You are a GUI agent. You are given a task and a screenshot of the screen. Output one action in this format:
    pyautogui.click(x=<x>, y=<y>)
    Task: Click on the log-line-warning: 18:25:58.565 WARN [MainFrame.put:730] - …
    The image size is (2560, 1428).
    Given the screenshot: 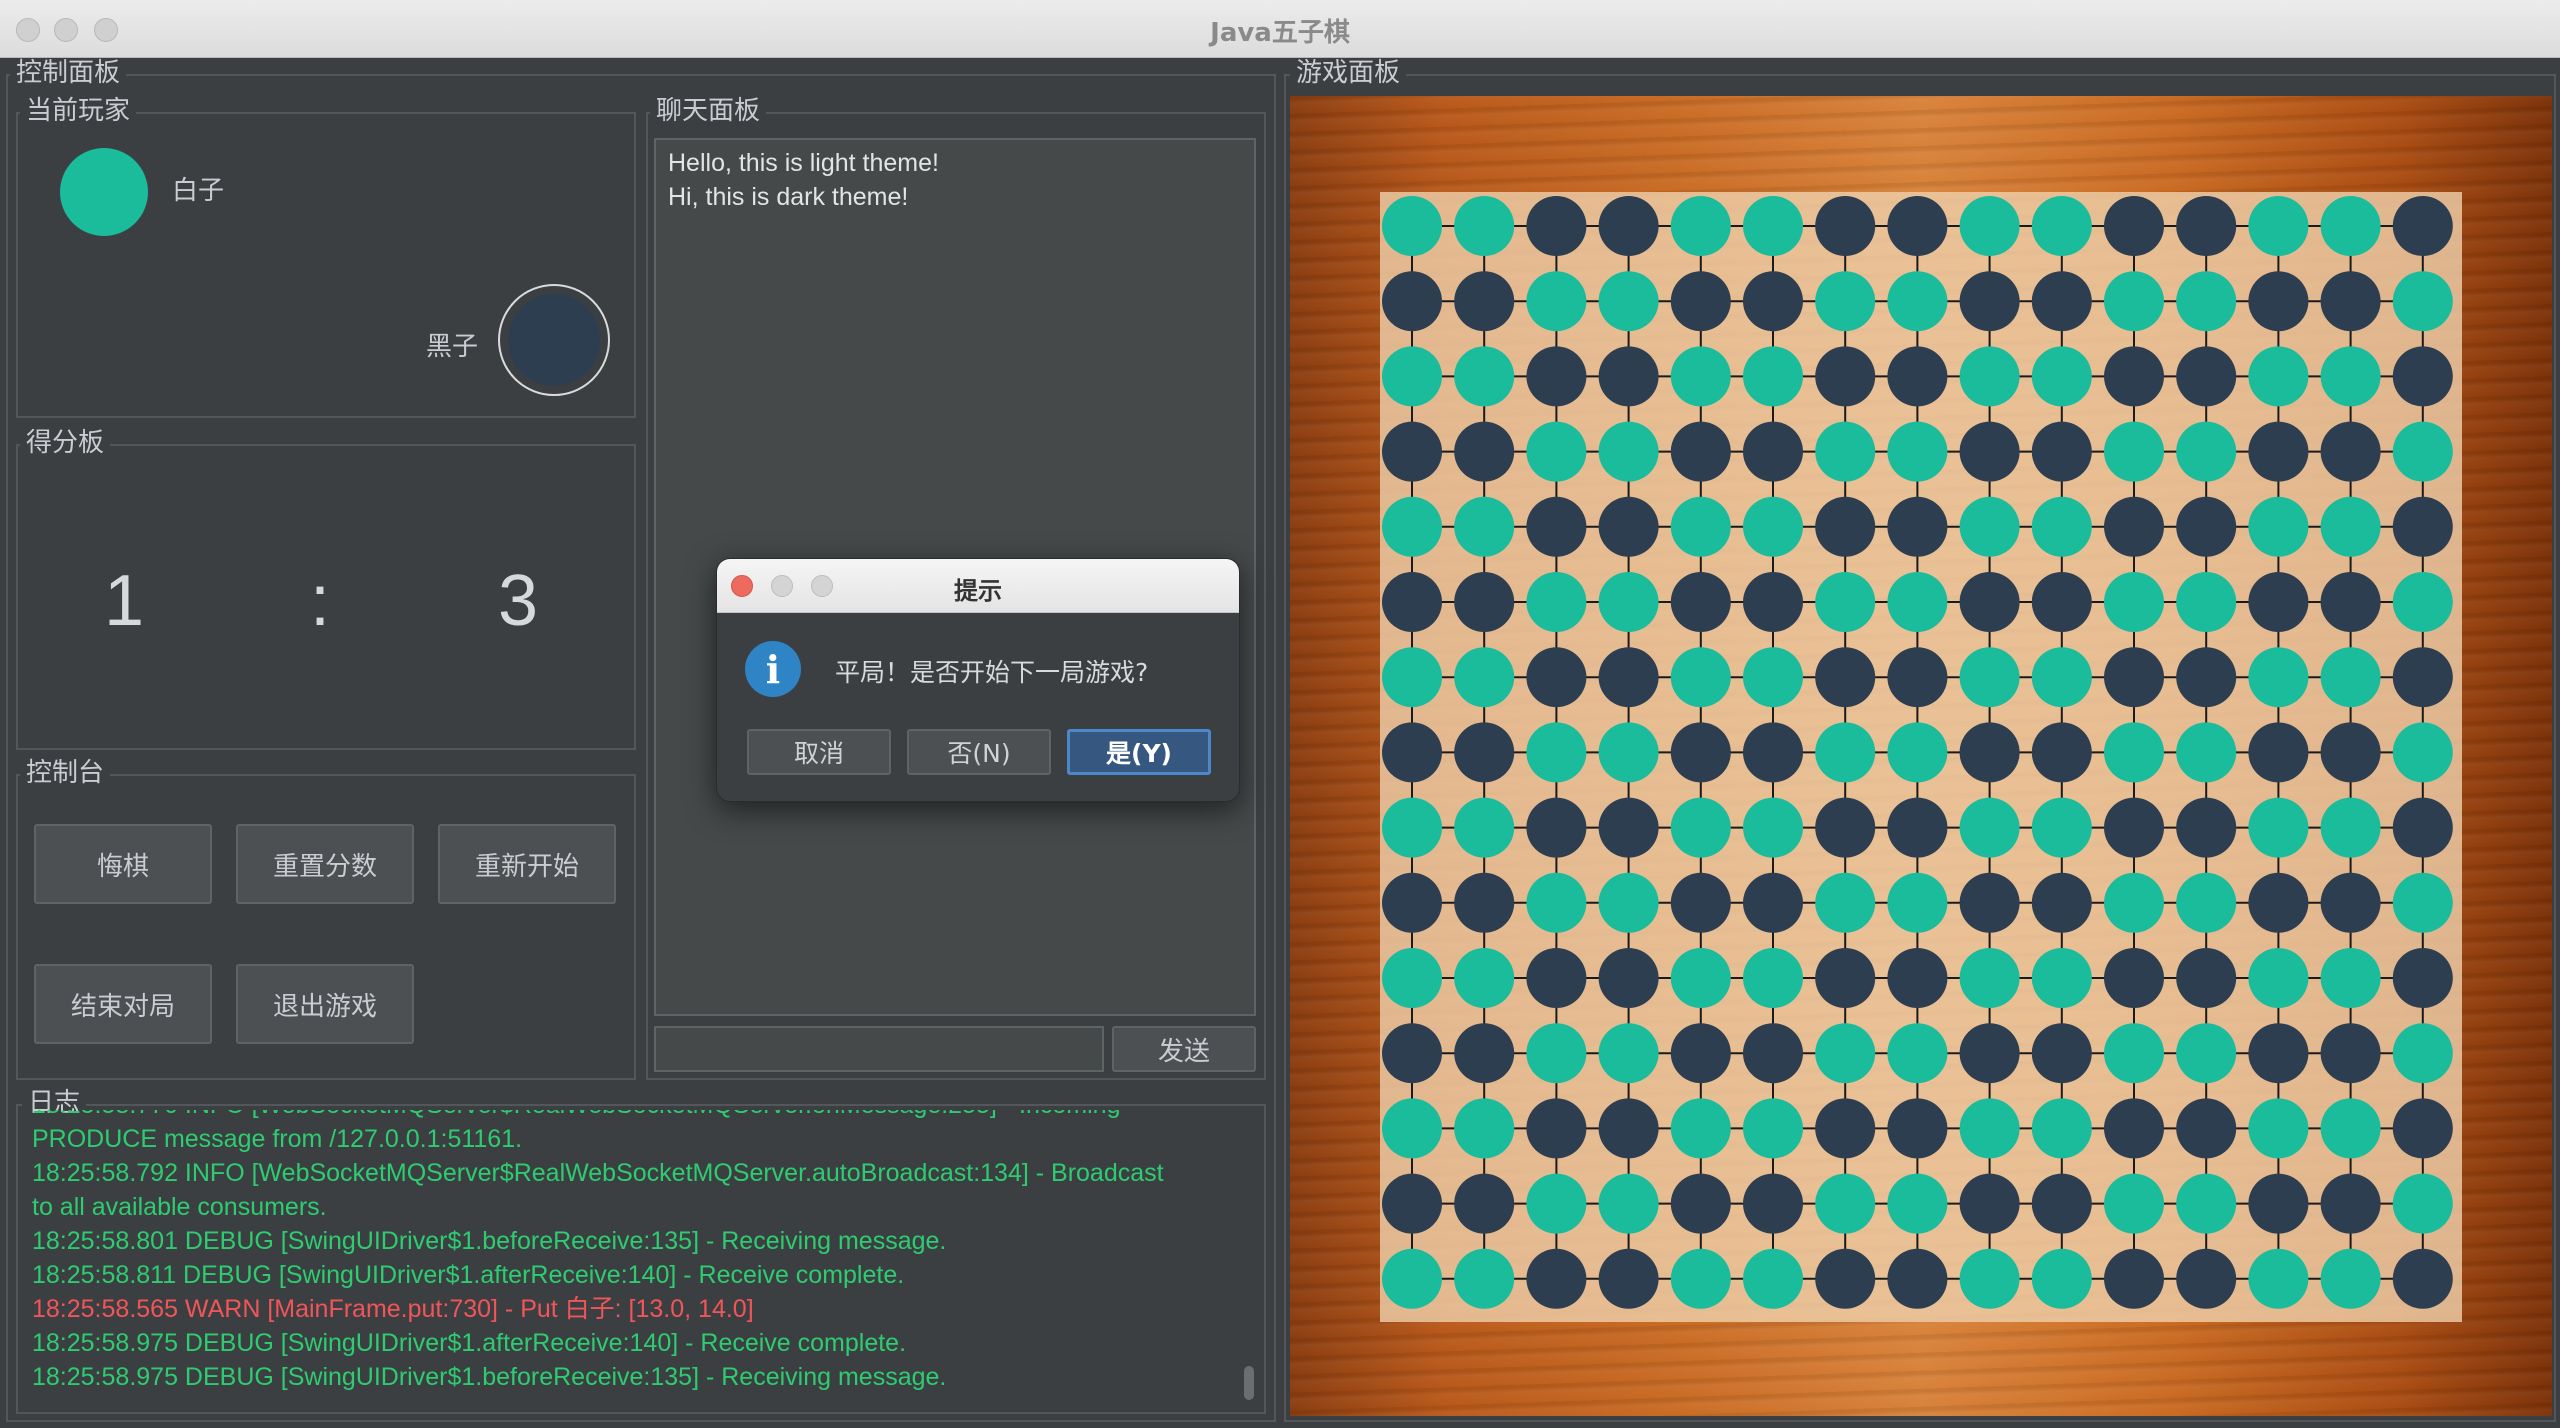 What is the action you would take?
    pyautogui.click(x=393, y=1309)
    